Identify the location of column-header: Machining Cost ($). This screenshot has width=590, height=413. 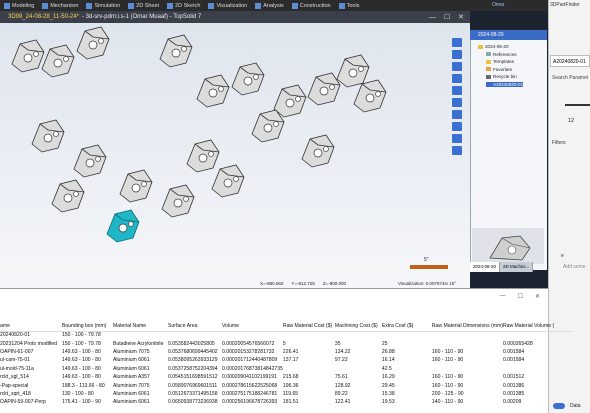
(358, 327).